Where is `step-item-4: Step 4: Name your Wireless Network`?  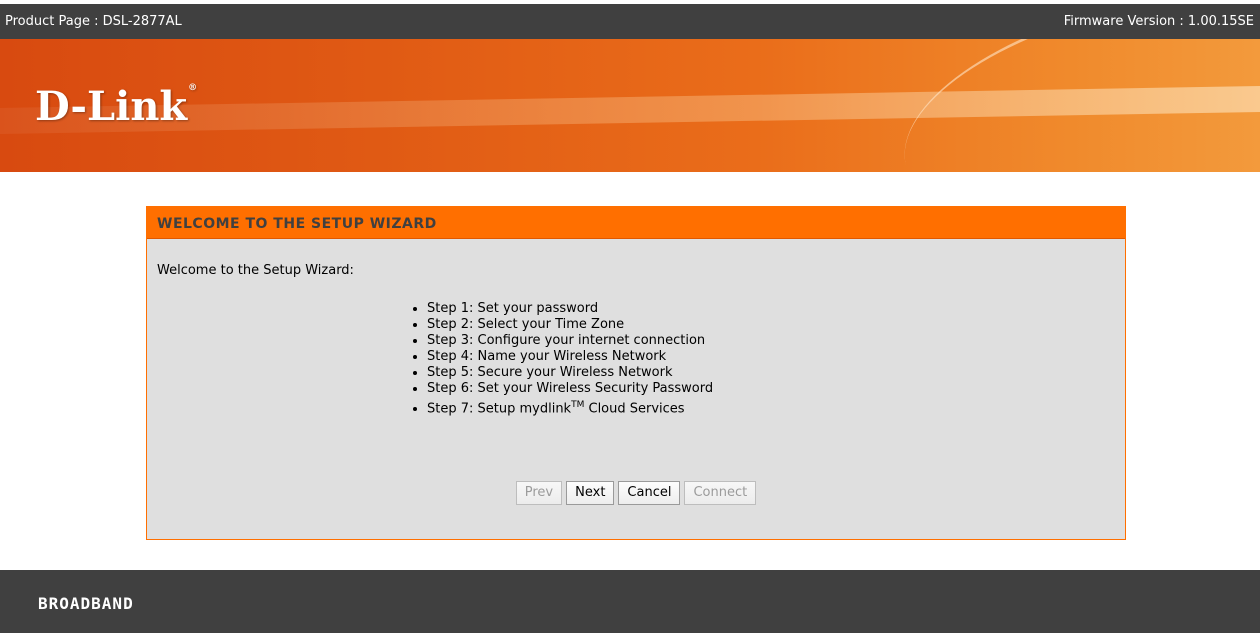
step-item-4: Step 4: Name your Wireless Network is located at coordinates (570, 357).